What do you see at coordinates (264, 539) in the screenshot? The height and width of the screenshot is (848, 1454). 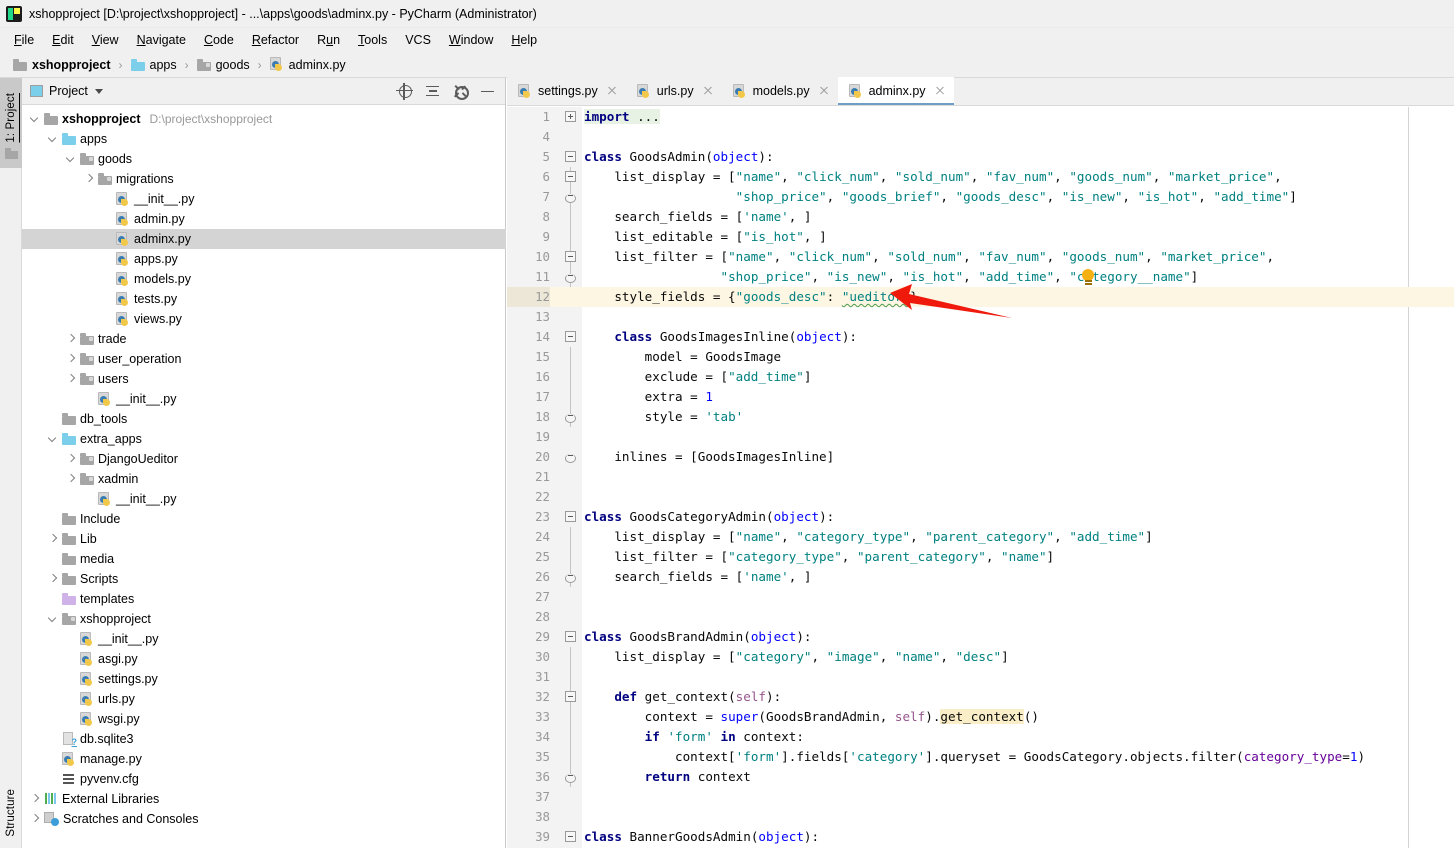 I see `tree-item-lib: Lib` at bounding box center [264, 539].